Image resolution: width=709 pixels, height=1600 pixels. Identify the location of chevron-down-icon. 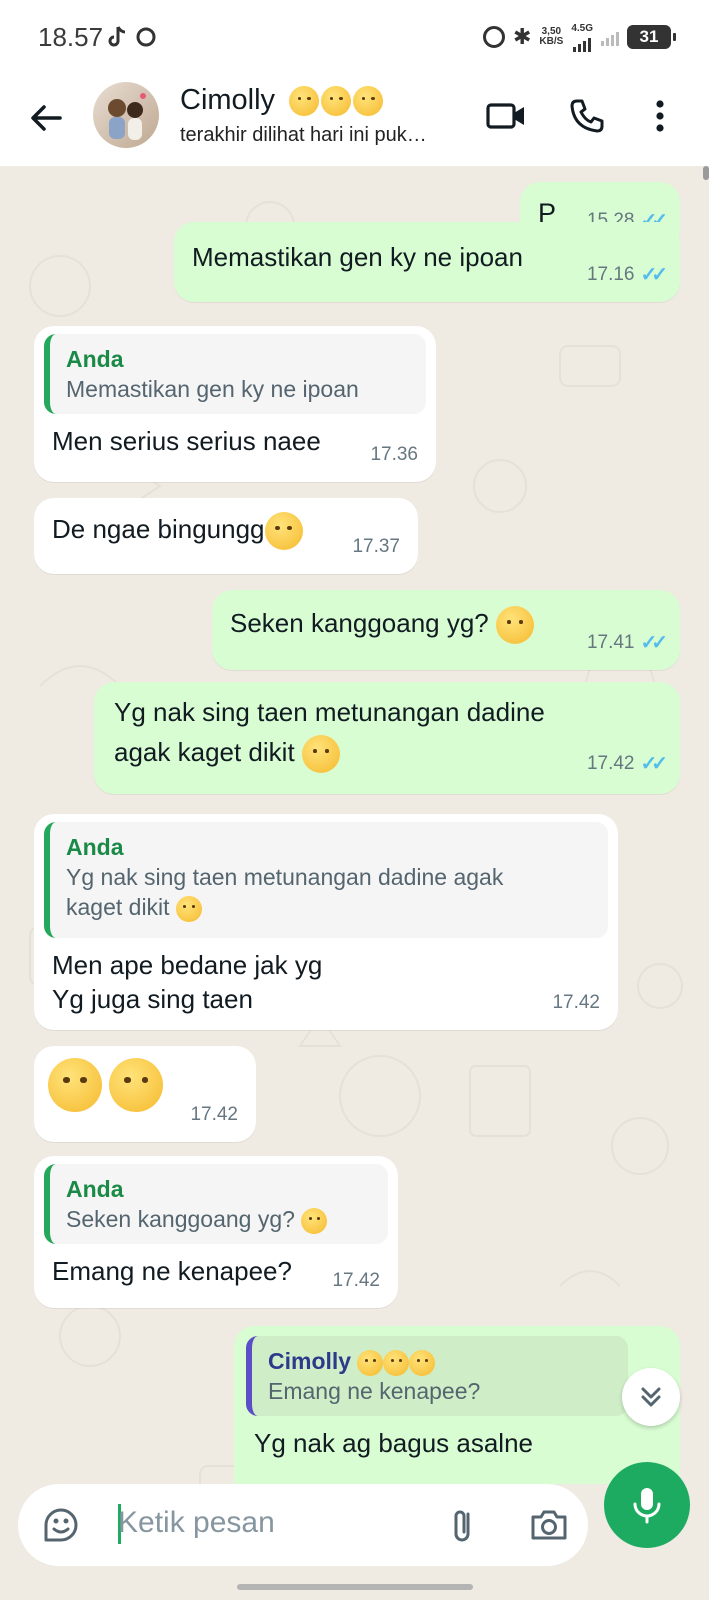
(651, 1397).